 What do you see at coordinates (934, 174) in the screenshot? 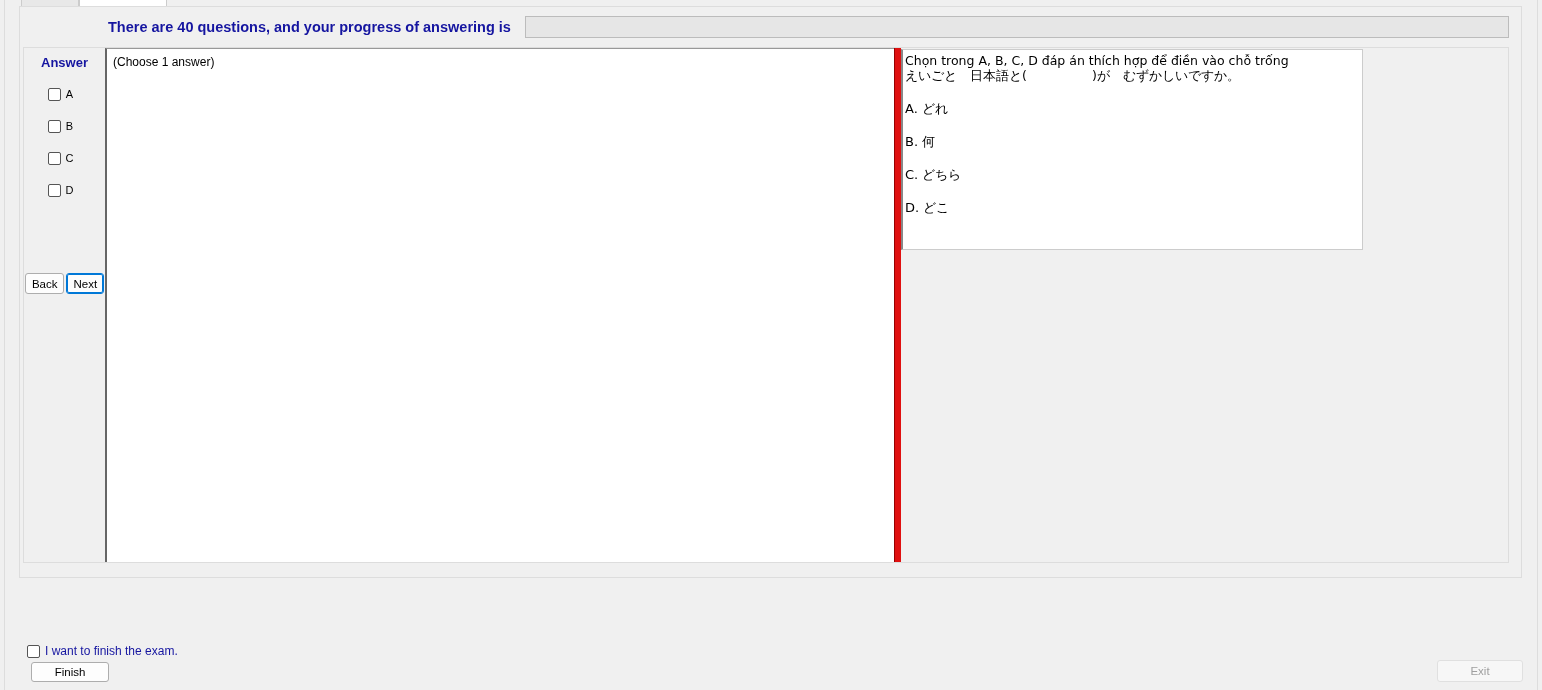
I see `choice-text: C. どちら` at bounding box center [934, 174].